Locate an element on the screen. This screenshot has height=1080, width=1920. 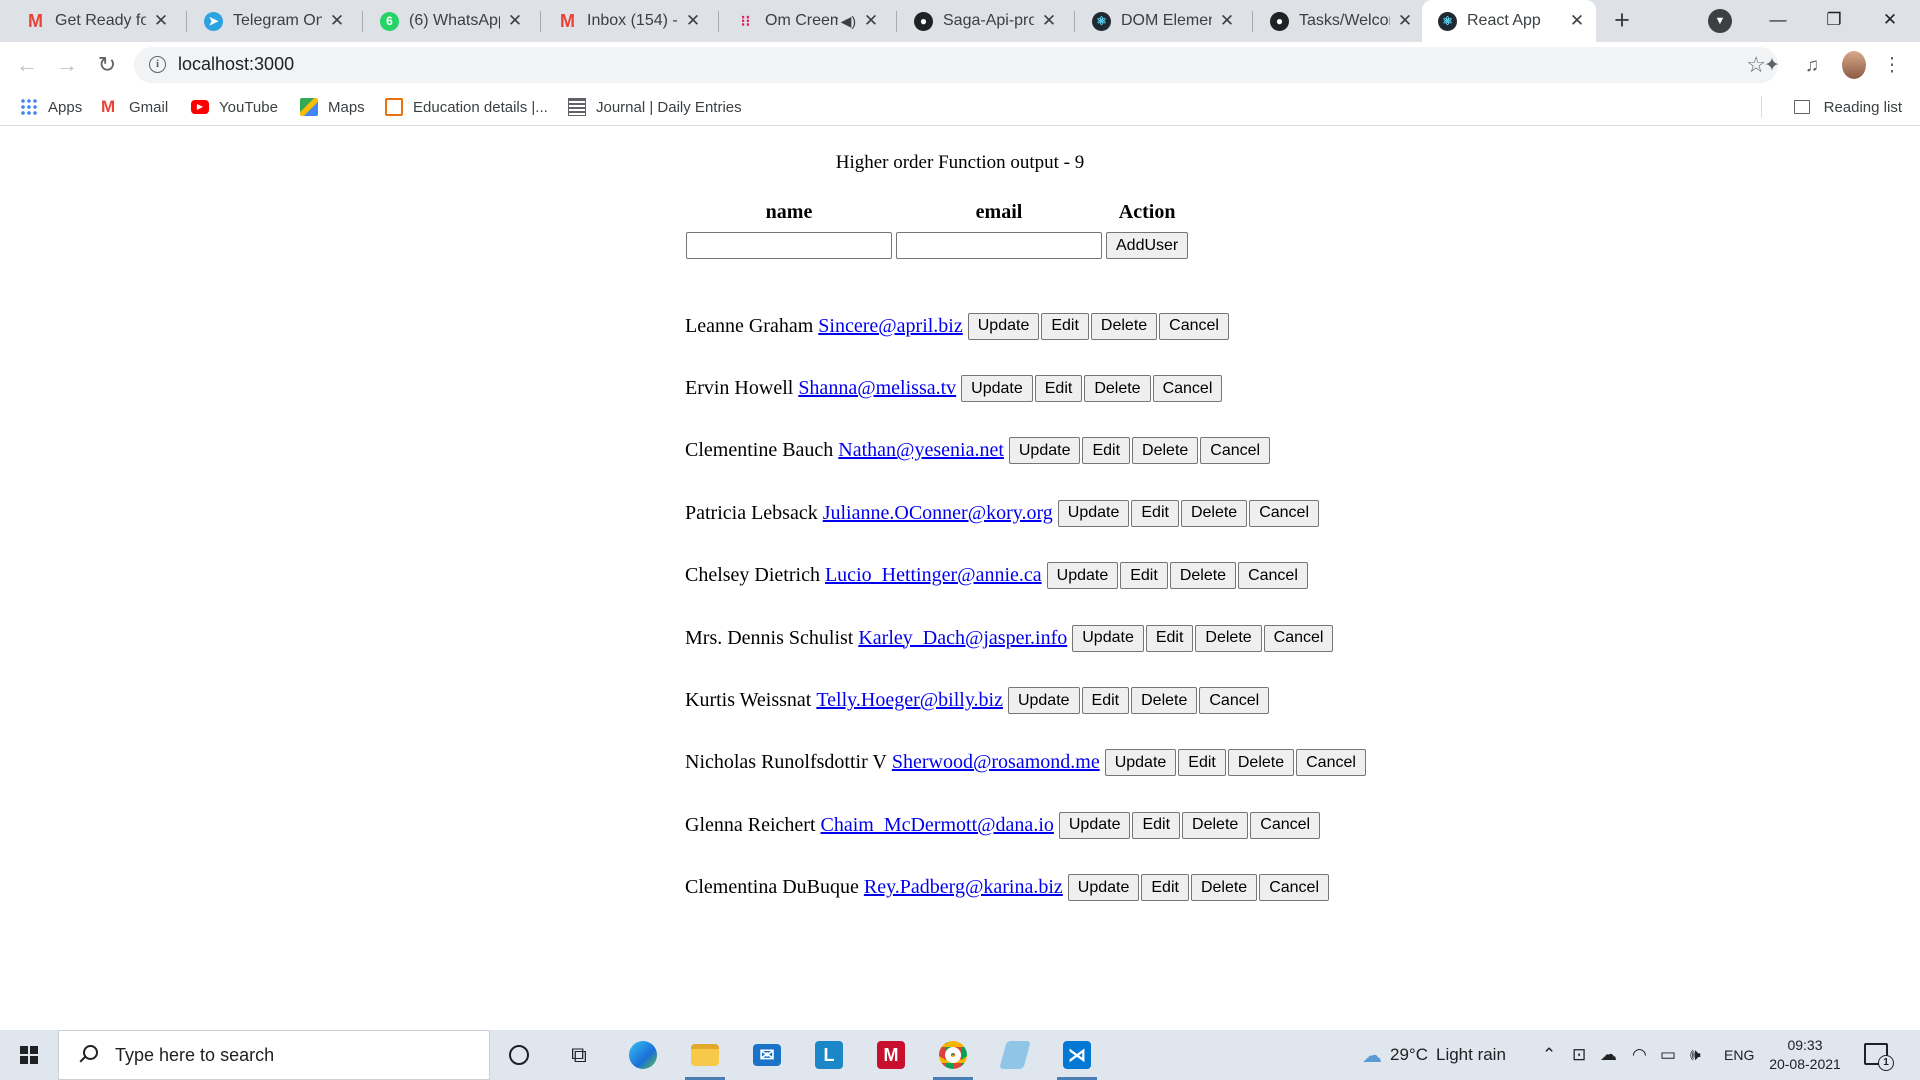
reload-icon: ↻ is located at coordinates (107, 65).